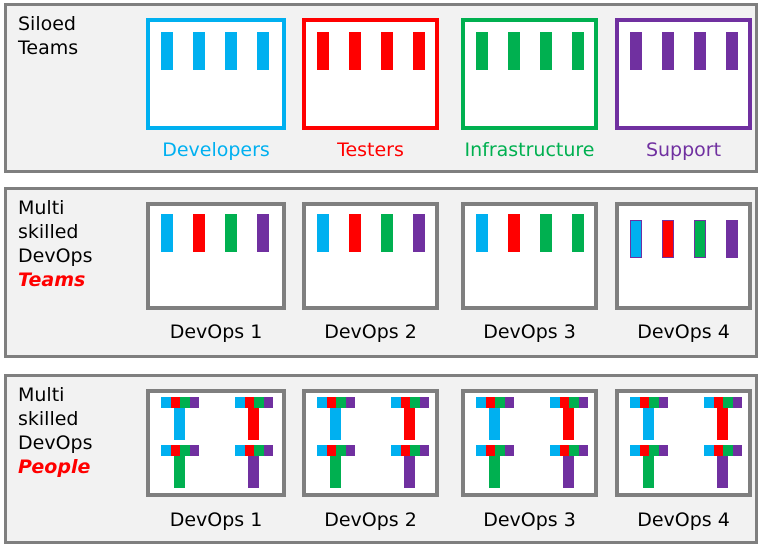 This screenshot has height=545, width=768. Describe the element at coordinates (529, 332) in the screenshot. I see `team-caption: DevOps 3` at that location.